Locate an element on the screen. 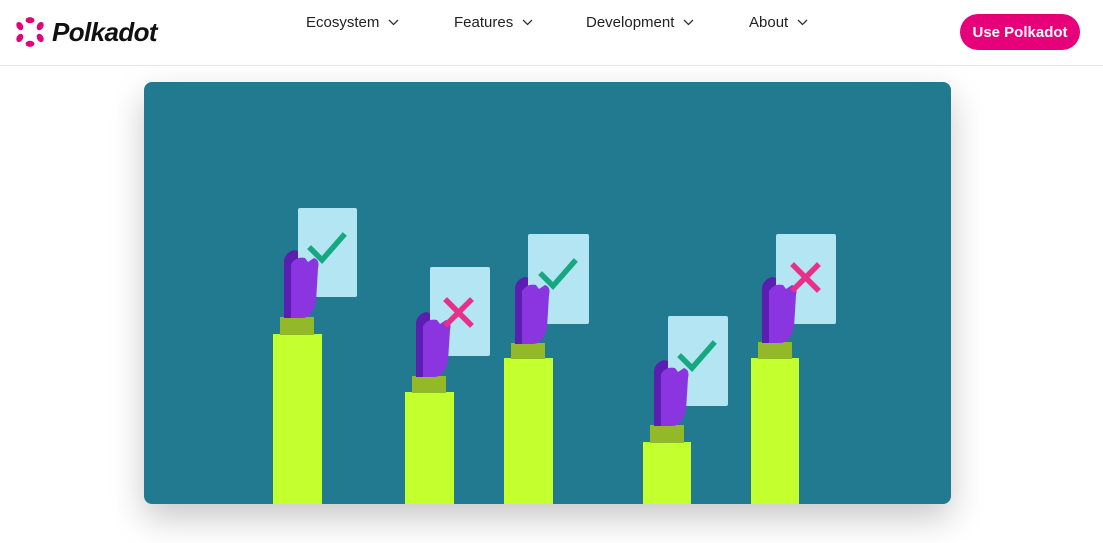 The width and height of the screenshot is (1103, 543). polkadot-logo: Polkadot is located at coordinates (86, 32).